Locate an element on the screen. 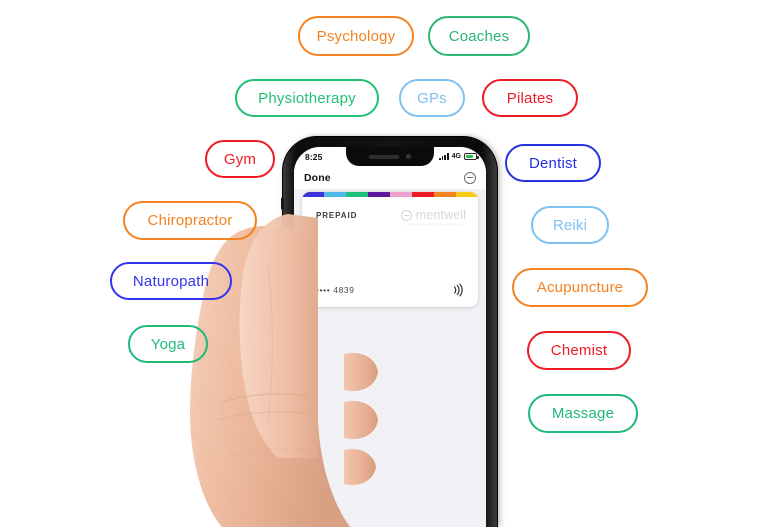 Image resolution: width=766 pixels, height=527 pixels. category-pill-label: Dentist is located at coordinates (553, 163).